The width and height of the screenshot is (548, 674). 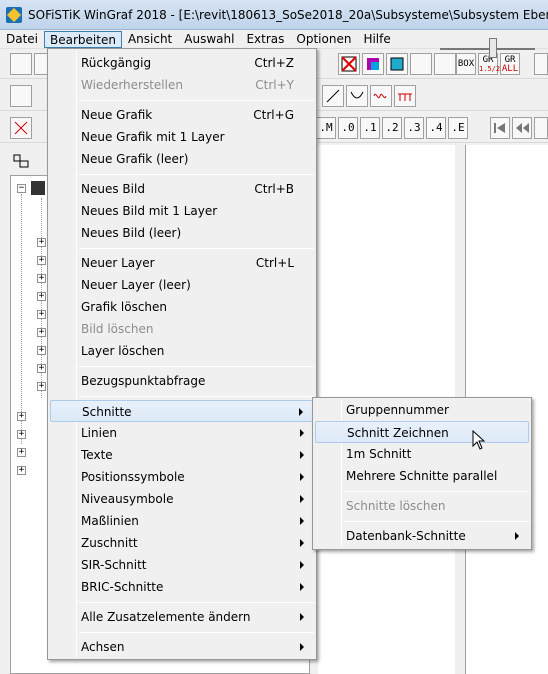 I want to click on box-button: BOX, so click(x=466, y=64).